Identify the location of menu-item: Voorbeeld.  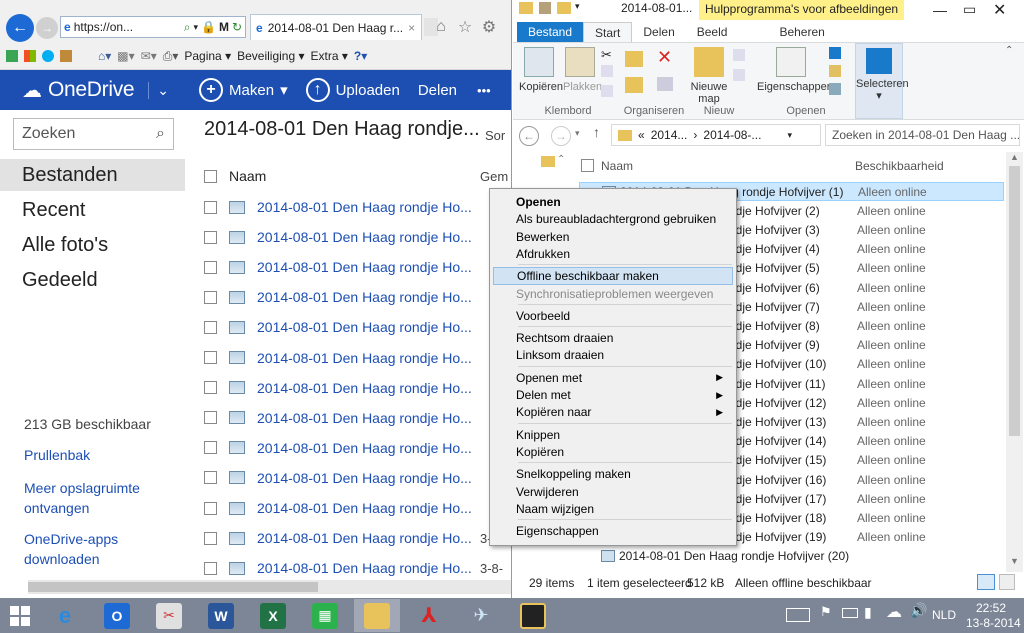
(613, 316).